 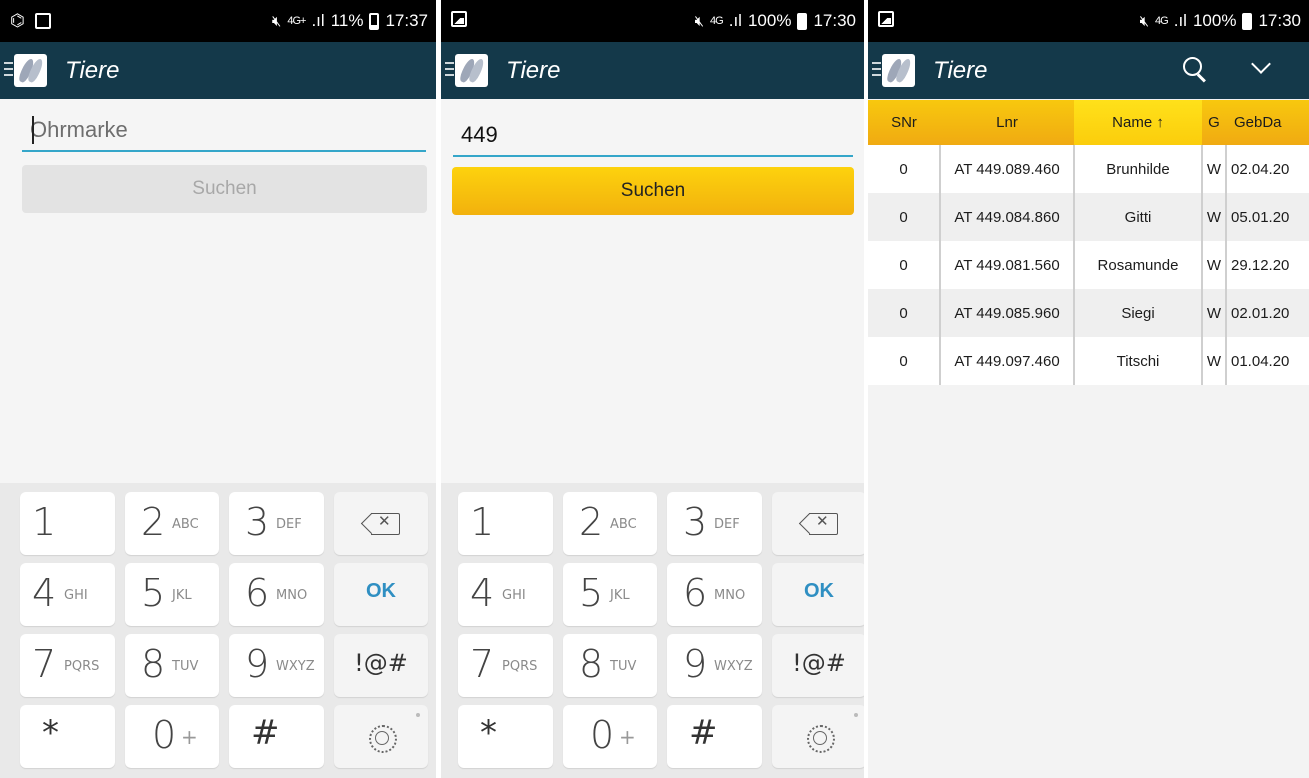 What do you see at coordinates (1261, 67) in the screenshot?
I see `chevron-down-icon` at bounding box center [1261, 67].